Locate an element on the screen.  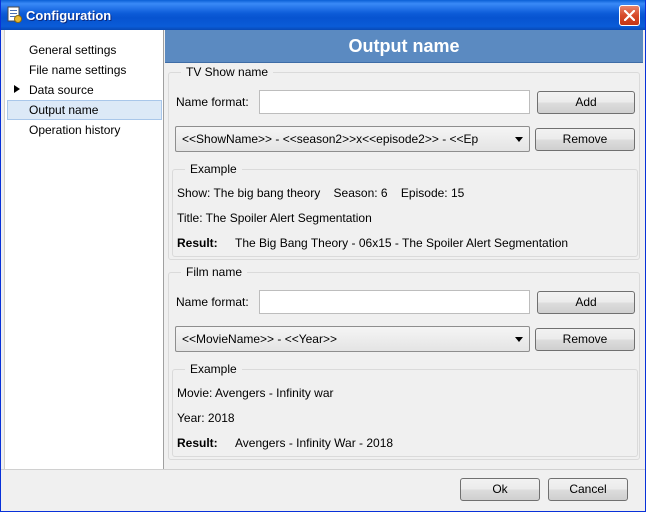
ok-button: Ok is located at coordinates (500, 489).